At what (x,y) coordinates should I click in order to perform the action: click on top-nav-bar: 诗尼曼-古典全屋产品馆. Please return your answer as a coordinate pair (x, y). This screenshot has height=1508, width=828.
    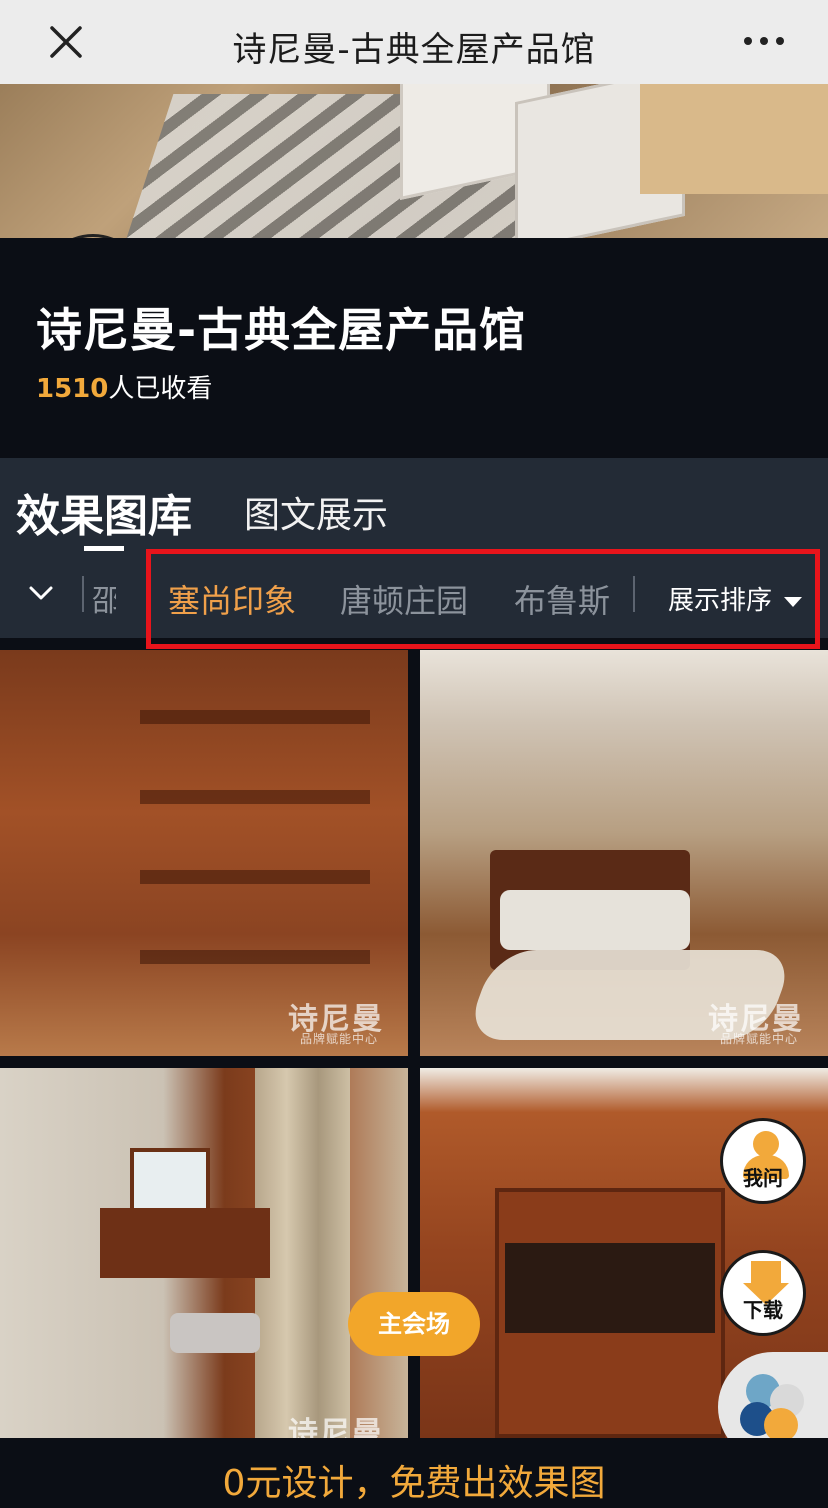
    Looking at the image, I should click on (414, 42).